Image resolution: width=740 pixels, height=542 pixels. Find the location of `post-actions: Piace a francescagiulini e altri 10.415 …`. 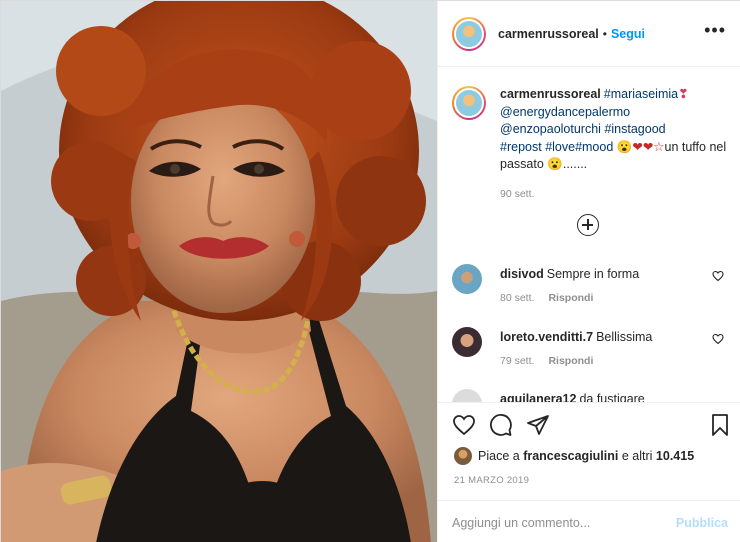

post-actions: Piace a francescagiulini e altri 10.415 … is located at coordinates (589, 472).